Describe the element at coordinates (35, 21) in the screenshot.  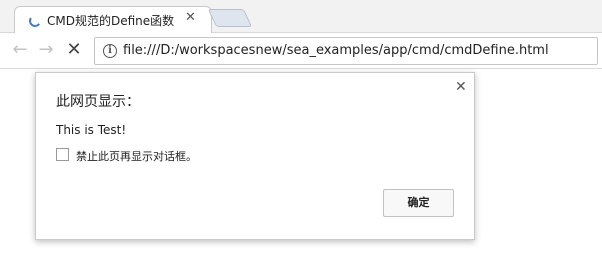
I see `loading-spinner-icon` at that location.